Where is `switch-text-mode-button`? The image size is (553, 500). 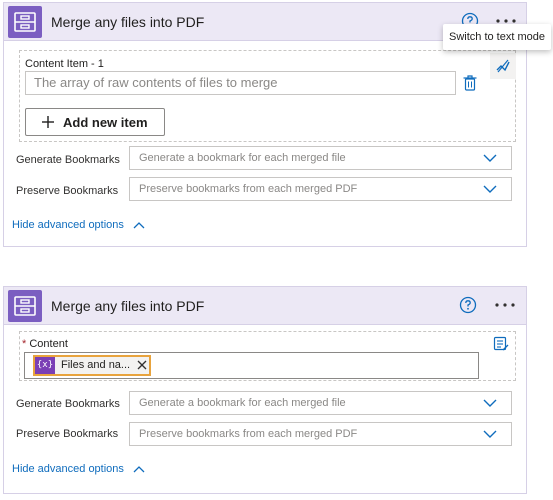 switch-text-mode-button is located at coordinates (503, 66).